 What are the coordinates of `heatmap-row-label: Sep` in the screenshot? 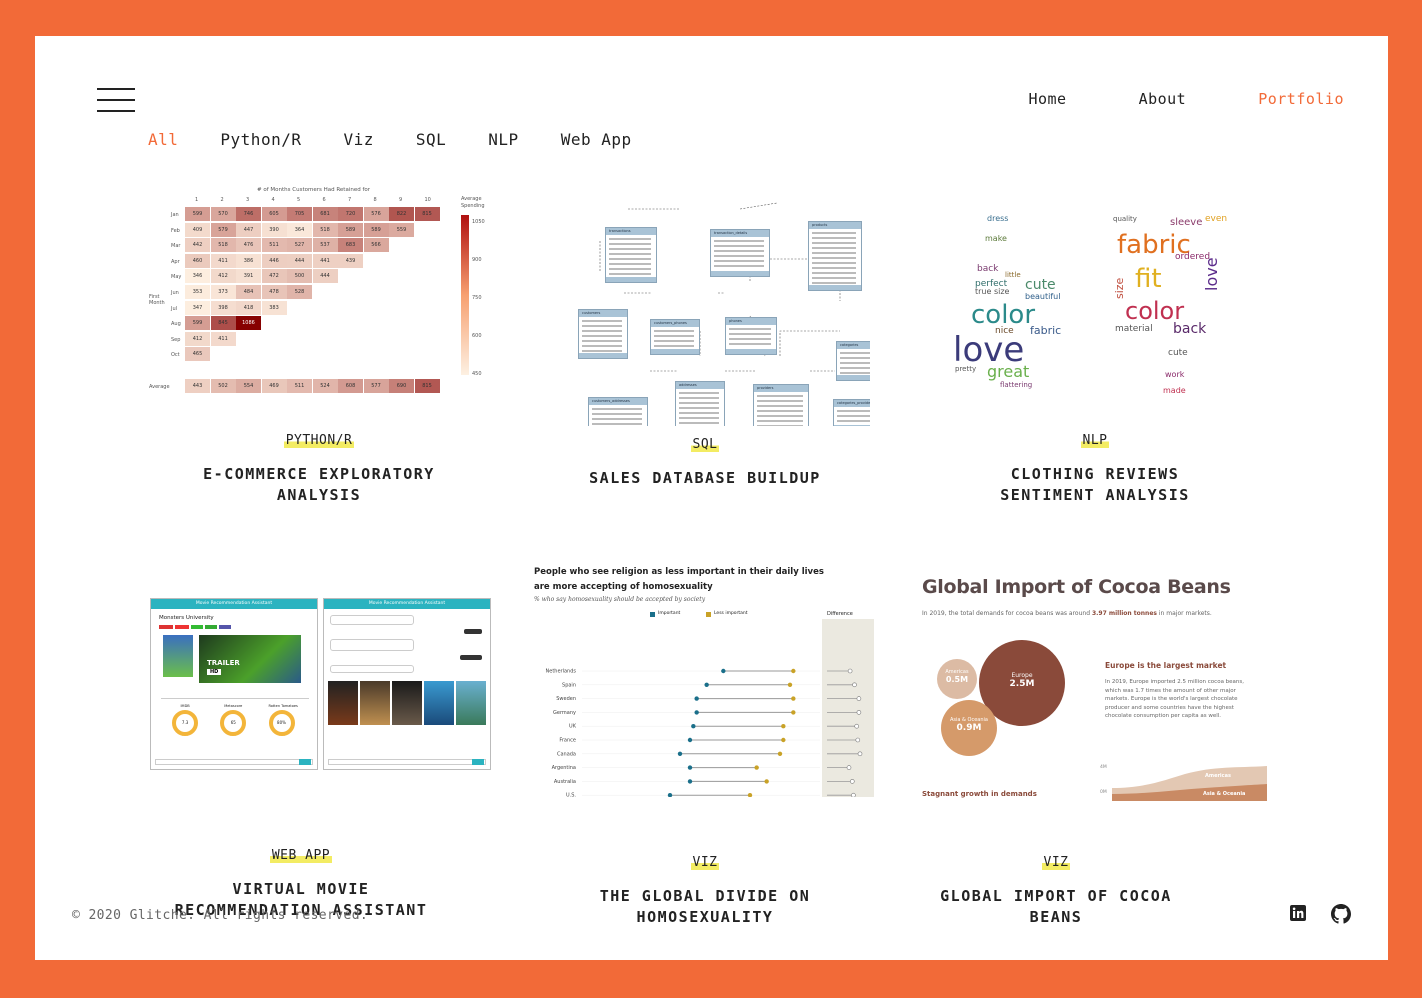 It's located at (176, 339).